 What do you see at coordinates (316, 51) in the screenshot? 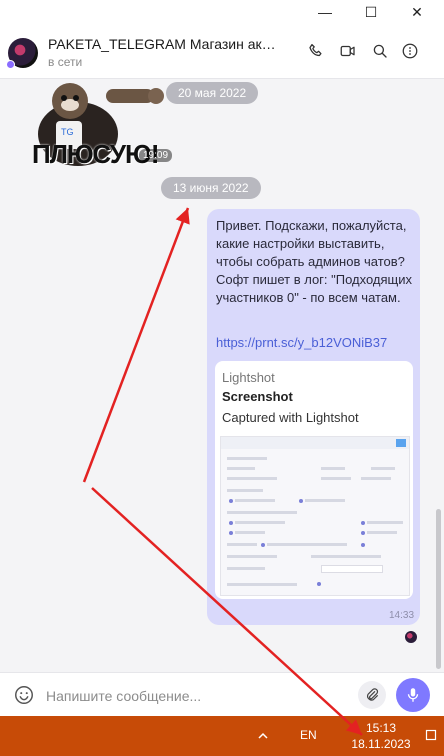
I see `phone-icon` at bounding box center [316, 51].